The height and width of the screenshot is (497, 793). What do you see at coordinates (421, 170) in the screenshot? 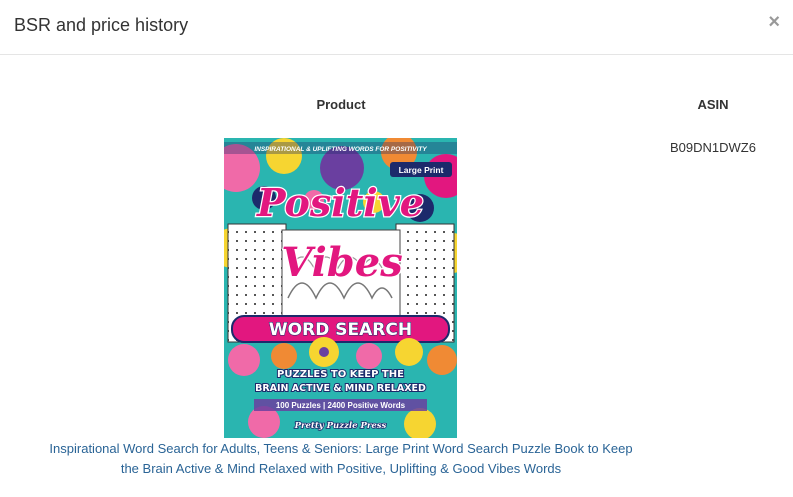
I see `cover-badge: Large Print` at bounding box center [421, 170].